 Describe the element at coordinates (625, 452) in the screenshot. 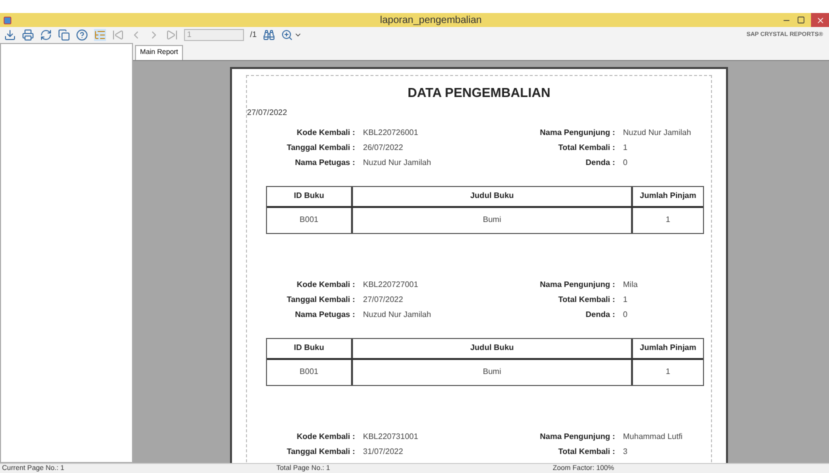

I see `field-value: 3` at that location.